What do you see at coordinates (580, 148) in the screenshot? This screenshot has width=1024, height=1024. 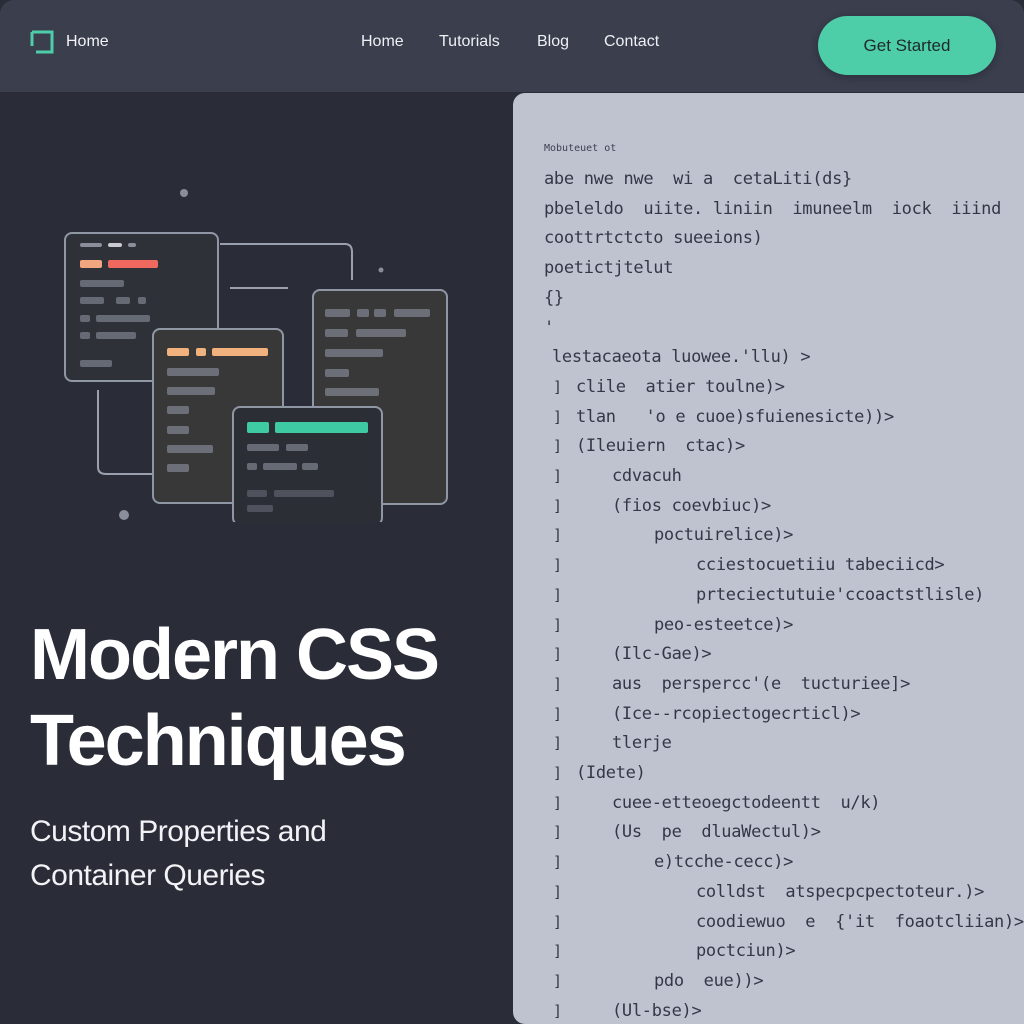 I see `code-caption: Mobuteuet ot` at bounding box center [580, 148].